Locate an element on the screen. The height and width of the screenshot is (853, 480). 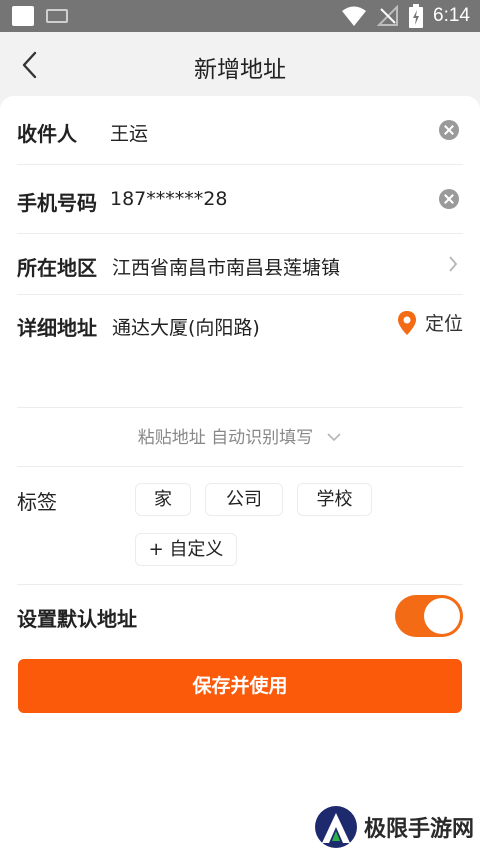
region-label: 所在地区 is located at coordinates (57, 268).